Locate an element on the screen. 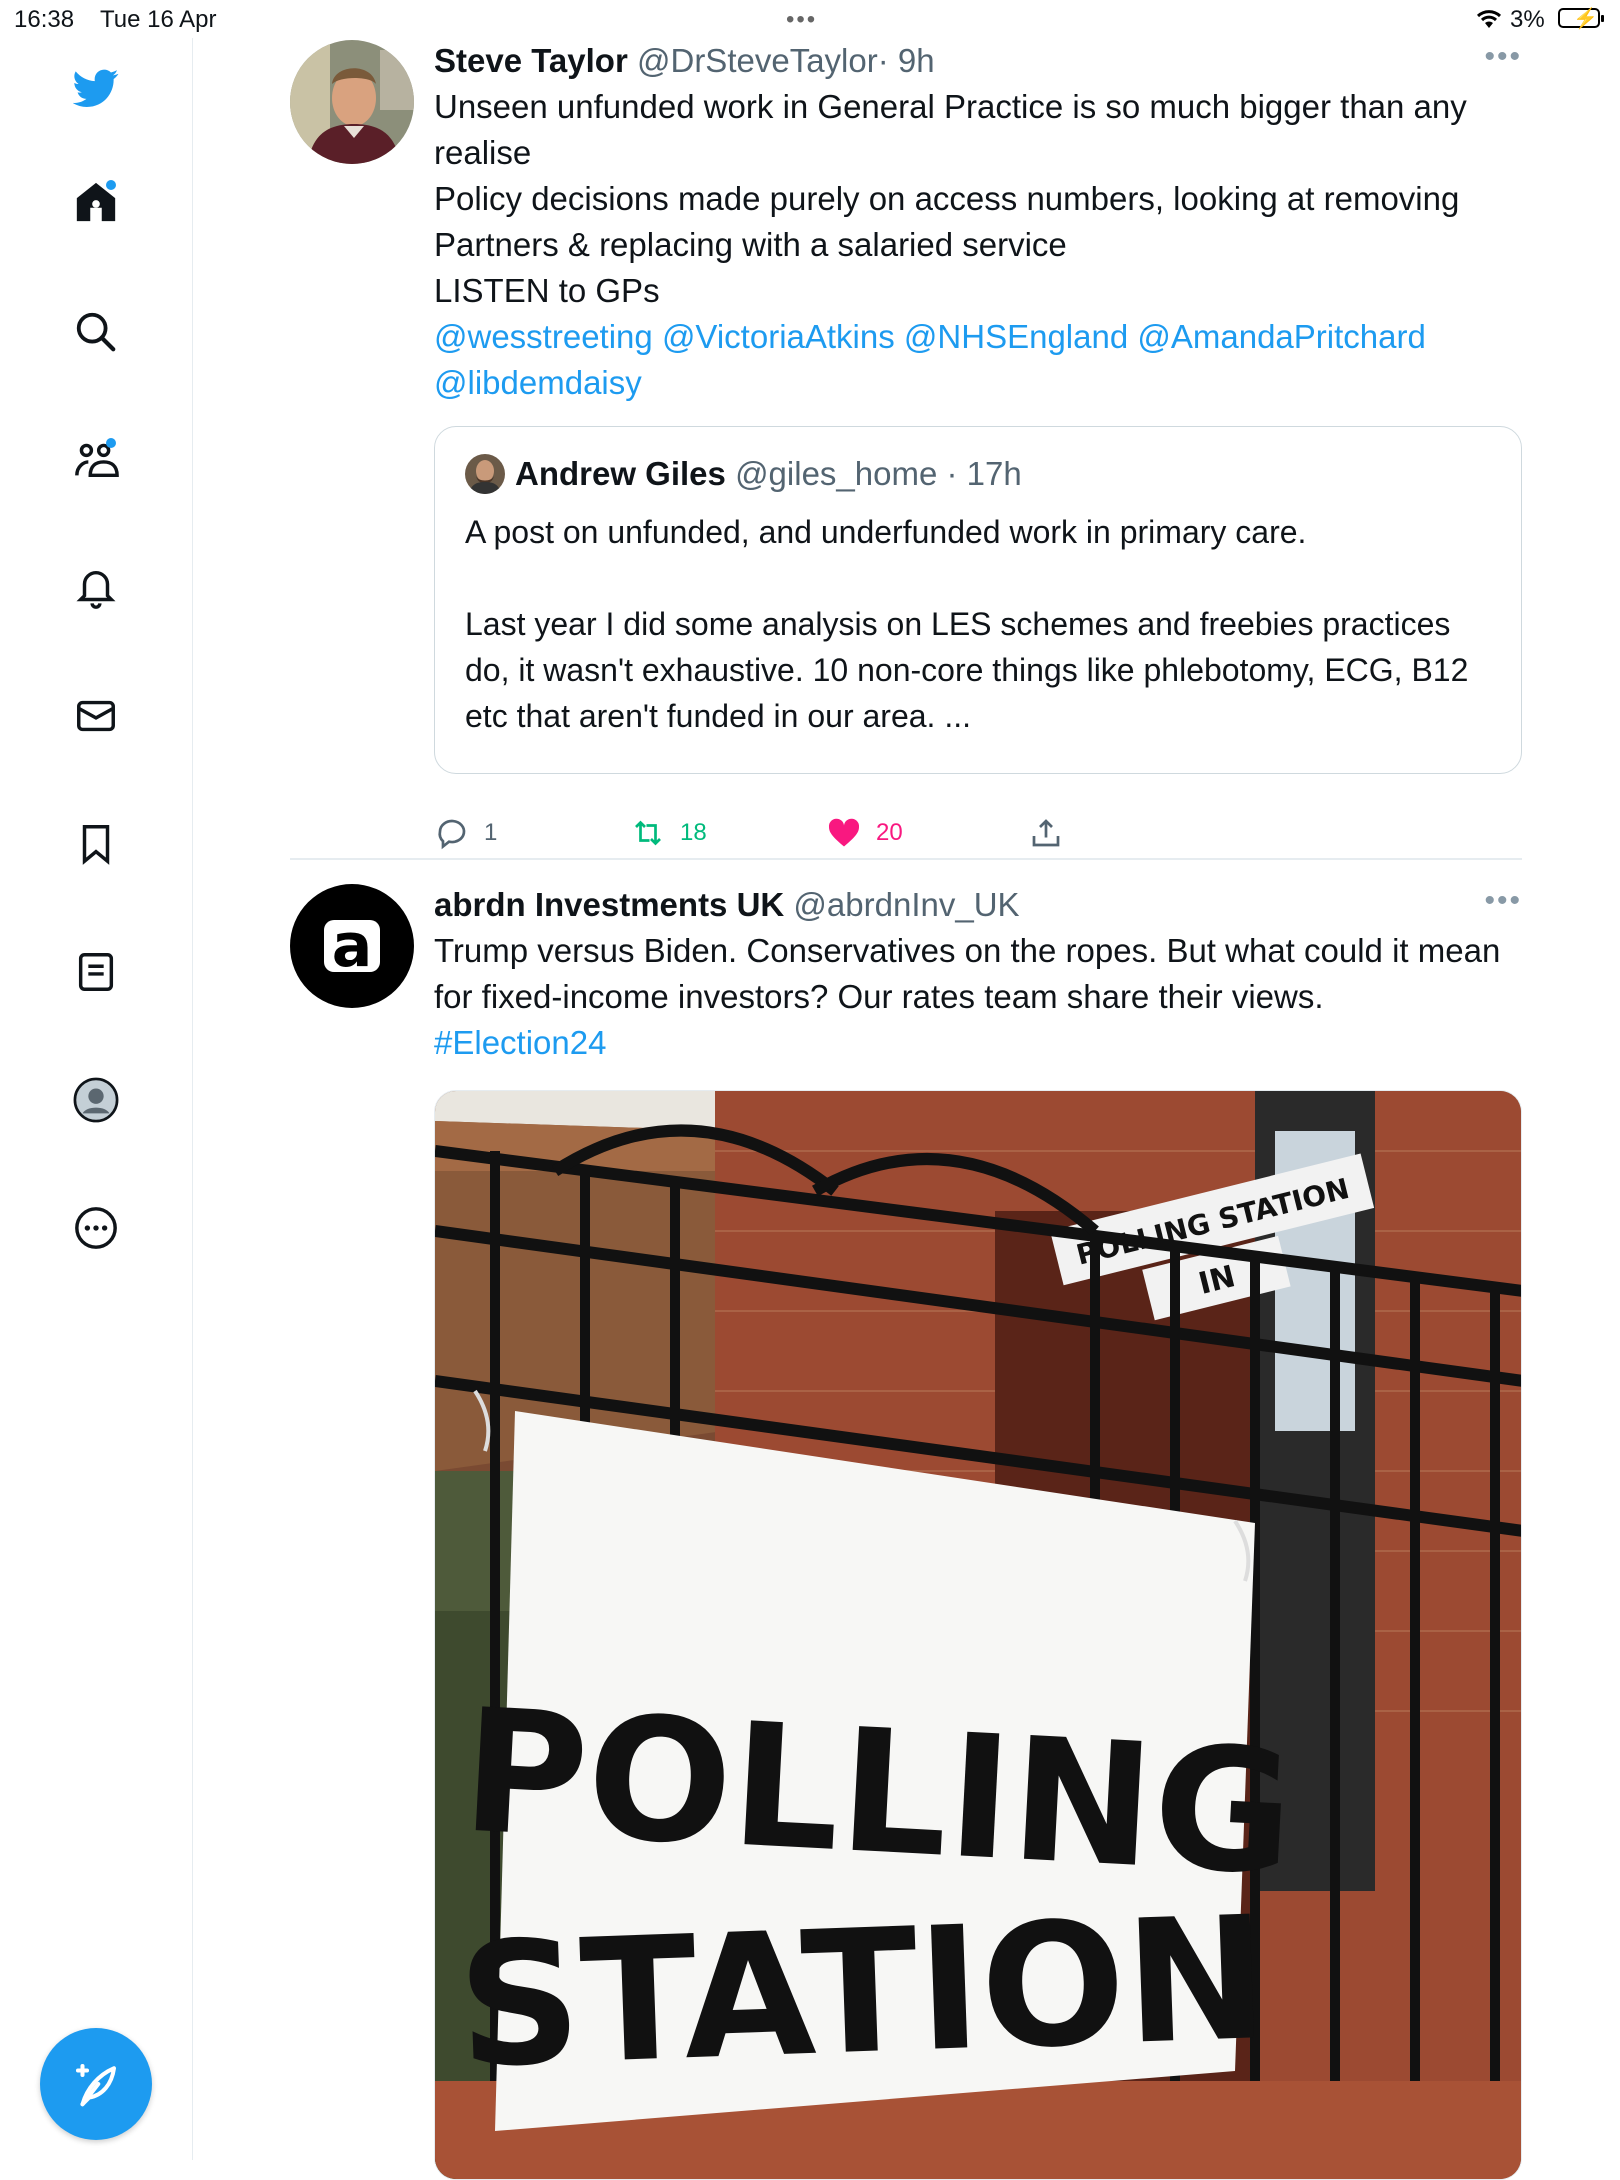 The image size is (1620, 2180). profile-avatar-icon is located at coordinates (96, 1100).